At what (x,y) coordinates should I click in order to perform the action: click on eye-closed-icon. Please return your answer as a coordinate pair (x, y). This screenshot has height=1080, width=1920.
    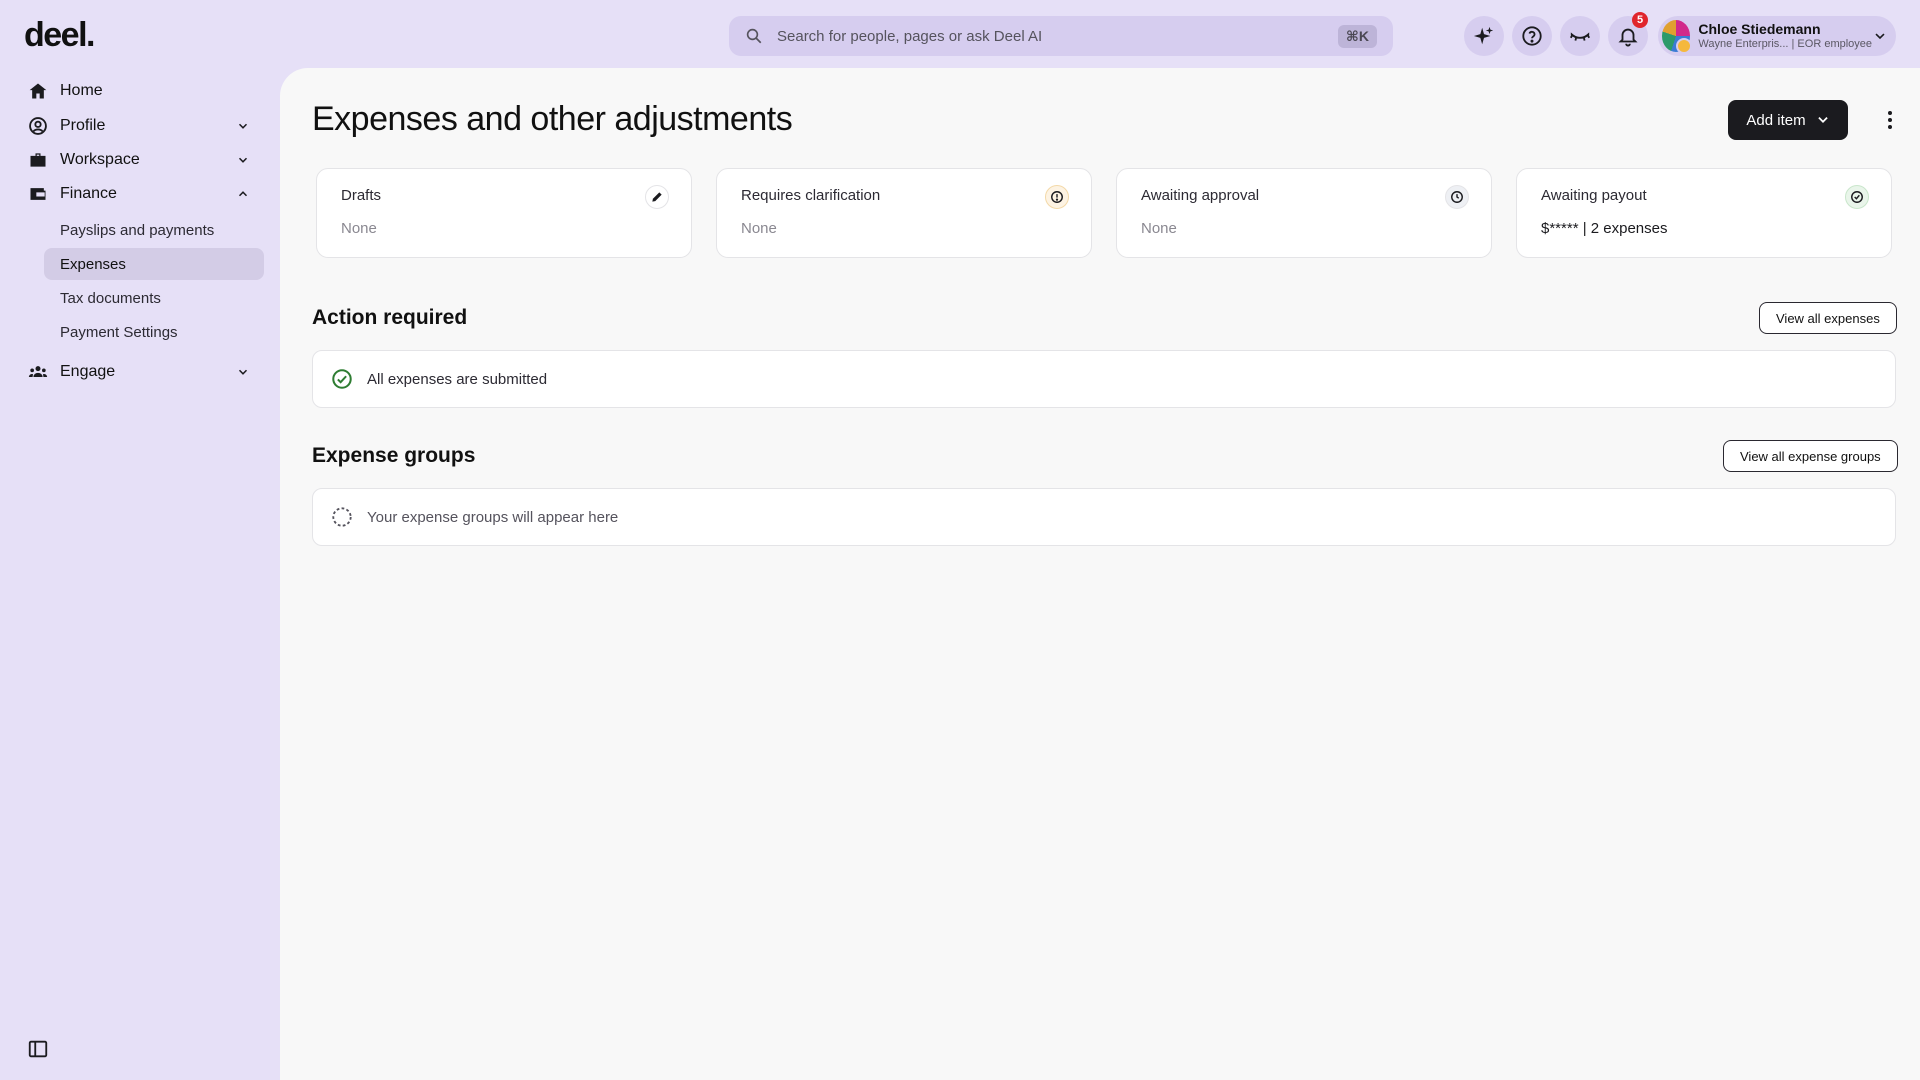
    Looking at the image, I should click on (1580, 36).